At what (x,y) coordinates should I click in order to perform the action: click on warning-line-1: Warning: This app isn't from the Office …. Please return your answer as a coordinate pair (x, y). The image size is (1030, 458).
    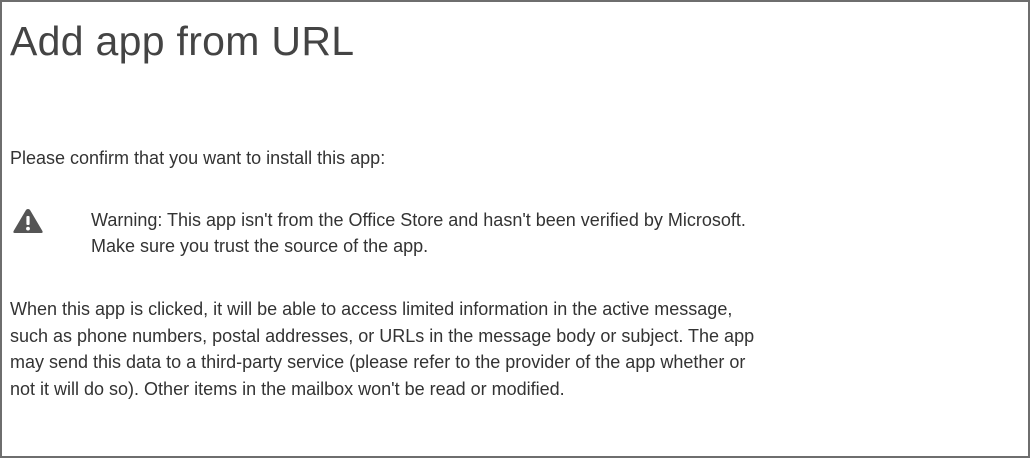
    Looking at the image, I should click on (418, 220).